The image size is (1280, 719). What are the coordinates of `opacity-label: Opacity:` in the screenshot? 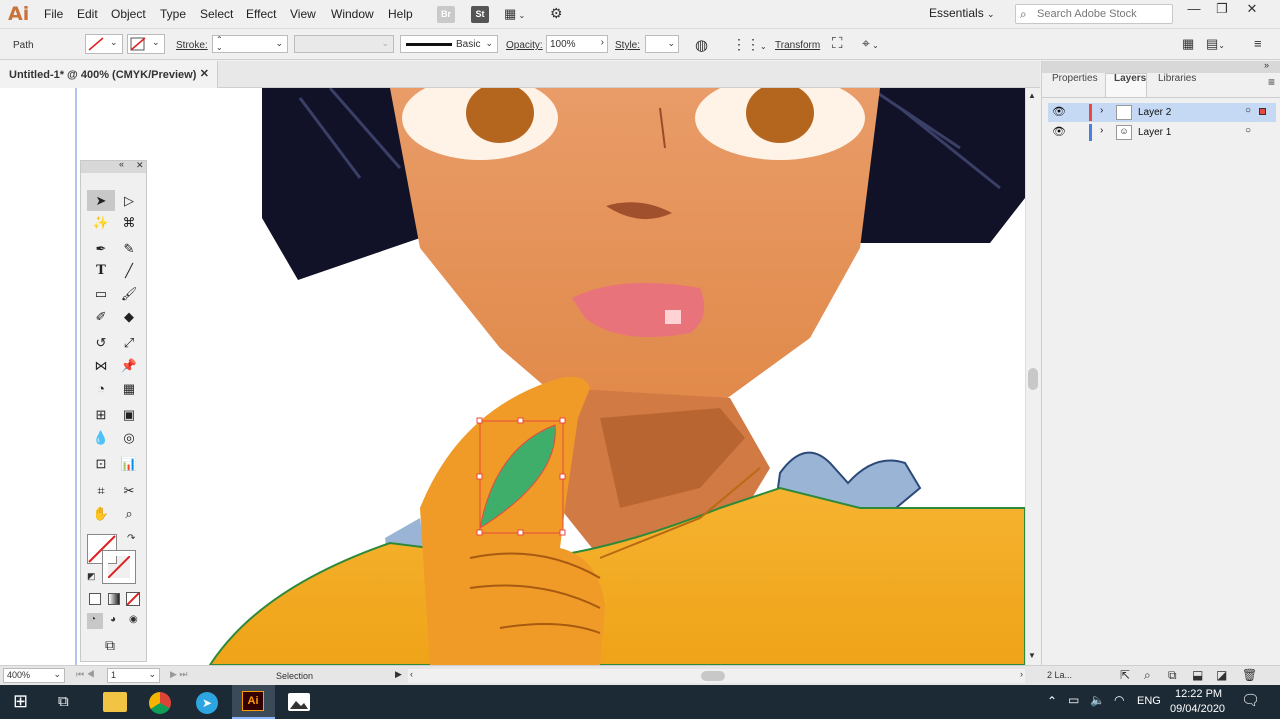 It's located at (524, 45).